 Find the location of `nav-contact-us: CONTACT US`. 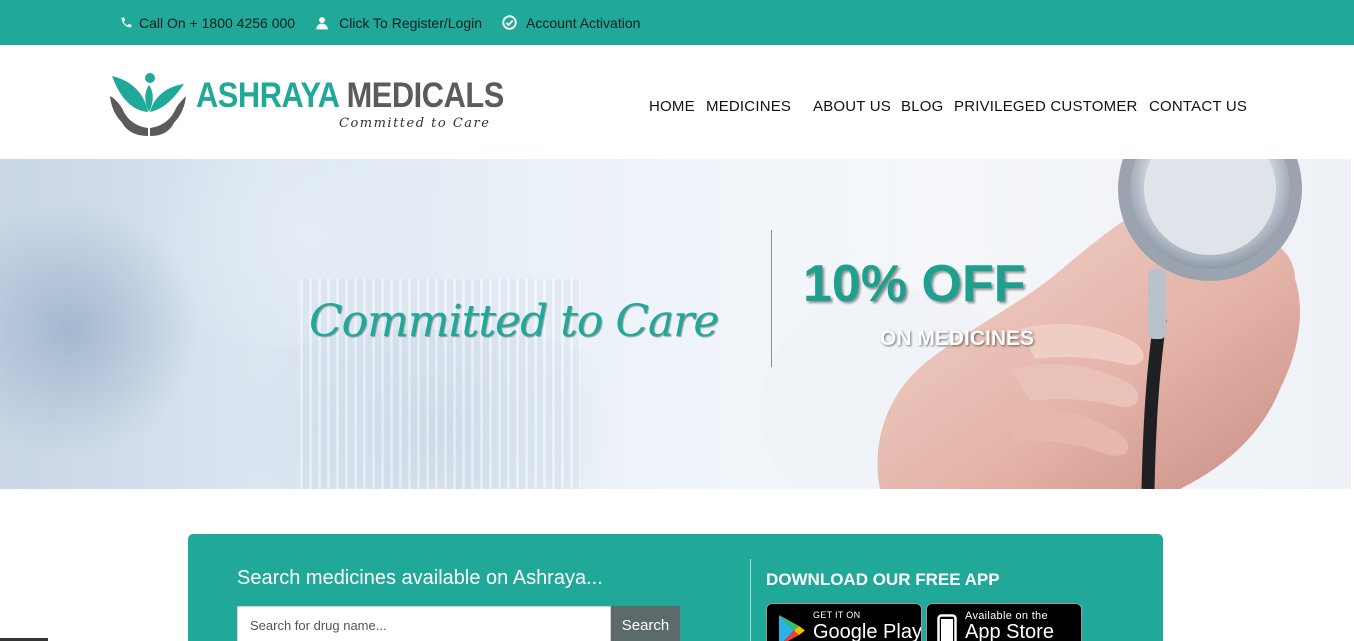

nav-contact-us: CONTACT US is located at coordinates (1198, 106).